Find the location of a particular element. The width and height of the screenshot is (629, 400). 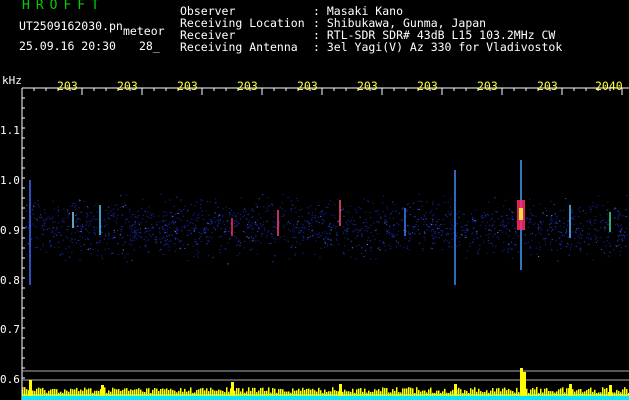

strong-echo-core is located at coordinates (521, 214).